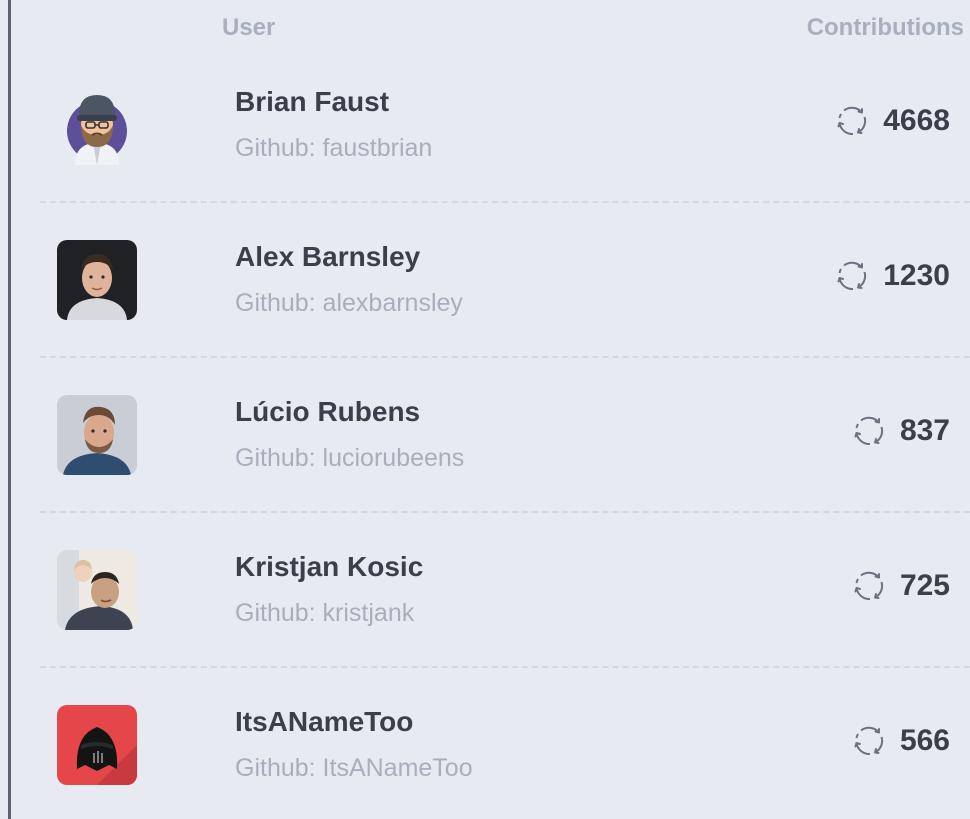 This screenshot has height=819, width=970. What do you see at coordinates (328, 256) in the screenshot?
I see `contributor-name: Alex Barnsley` at bounding box center [328, 256].